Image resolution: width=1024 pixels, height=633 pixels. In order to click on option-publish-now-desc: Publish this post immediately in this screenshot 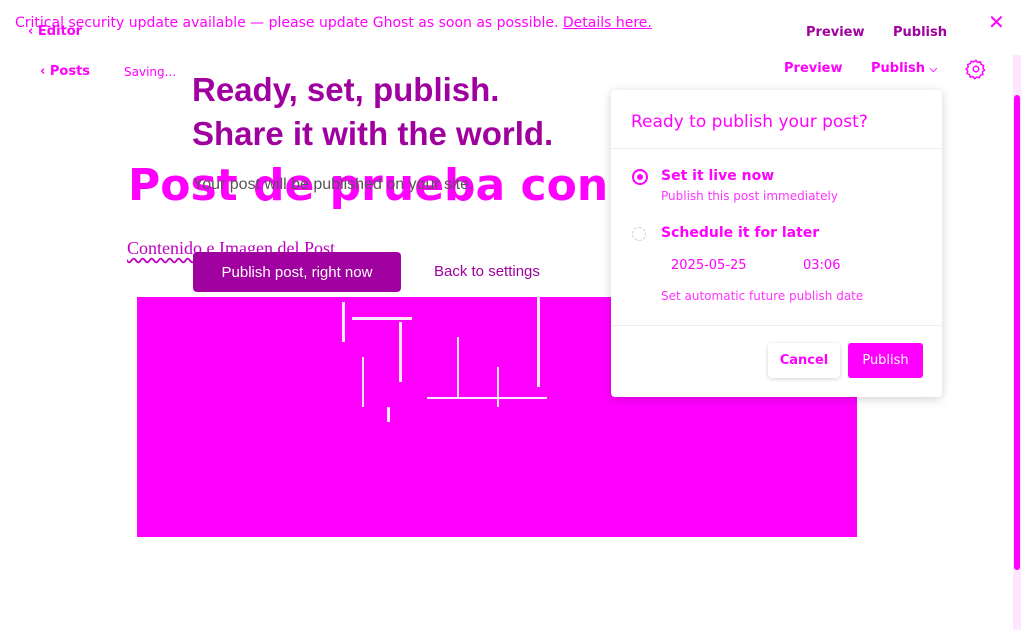, I will do `click(749, 196)`.